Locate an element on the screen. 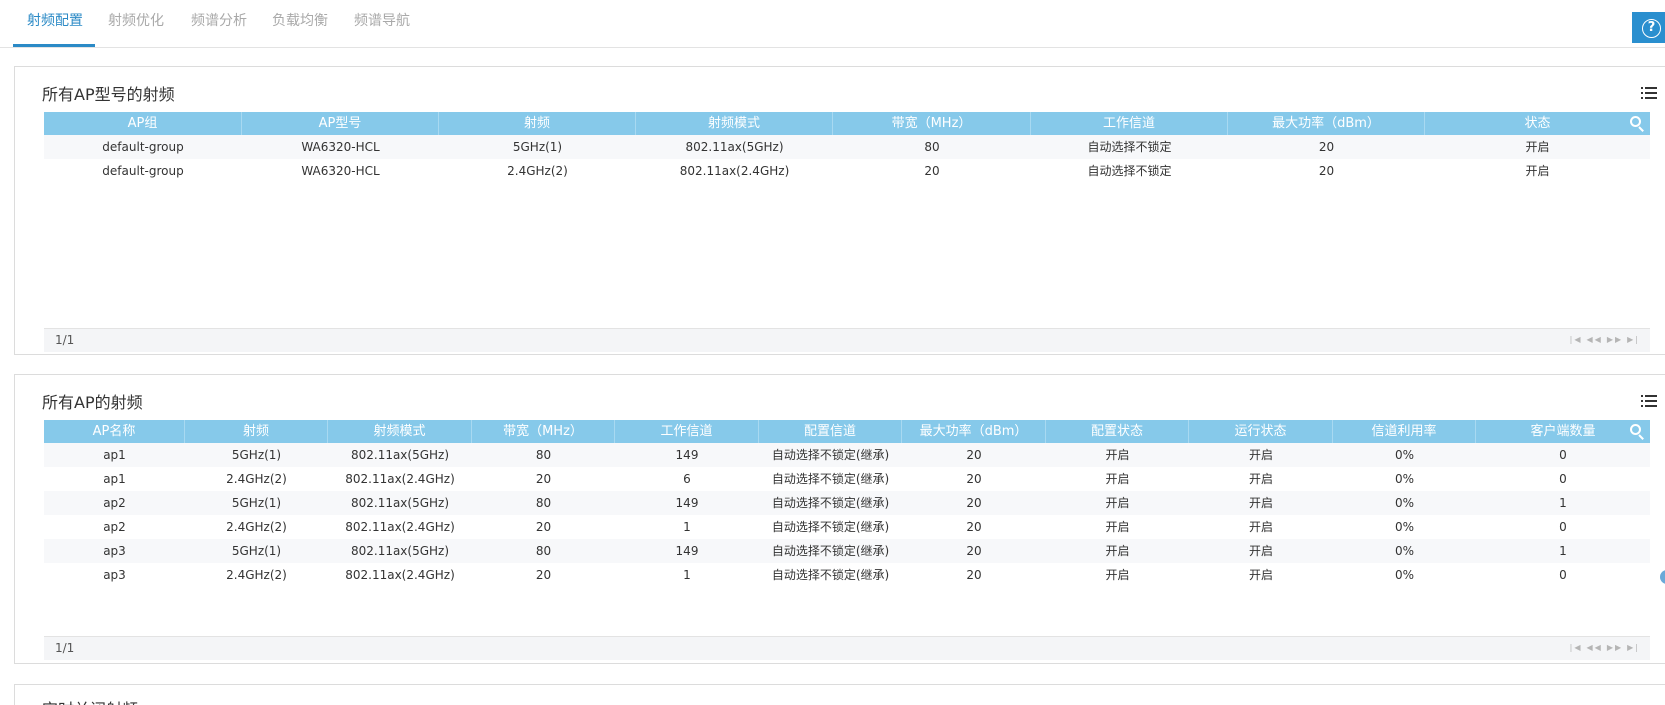 The image size is (1665, 705). column-header-label: AP型号 is located at coordinates (340, 123).